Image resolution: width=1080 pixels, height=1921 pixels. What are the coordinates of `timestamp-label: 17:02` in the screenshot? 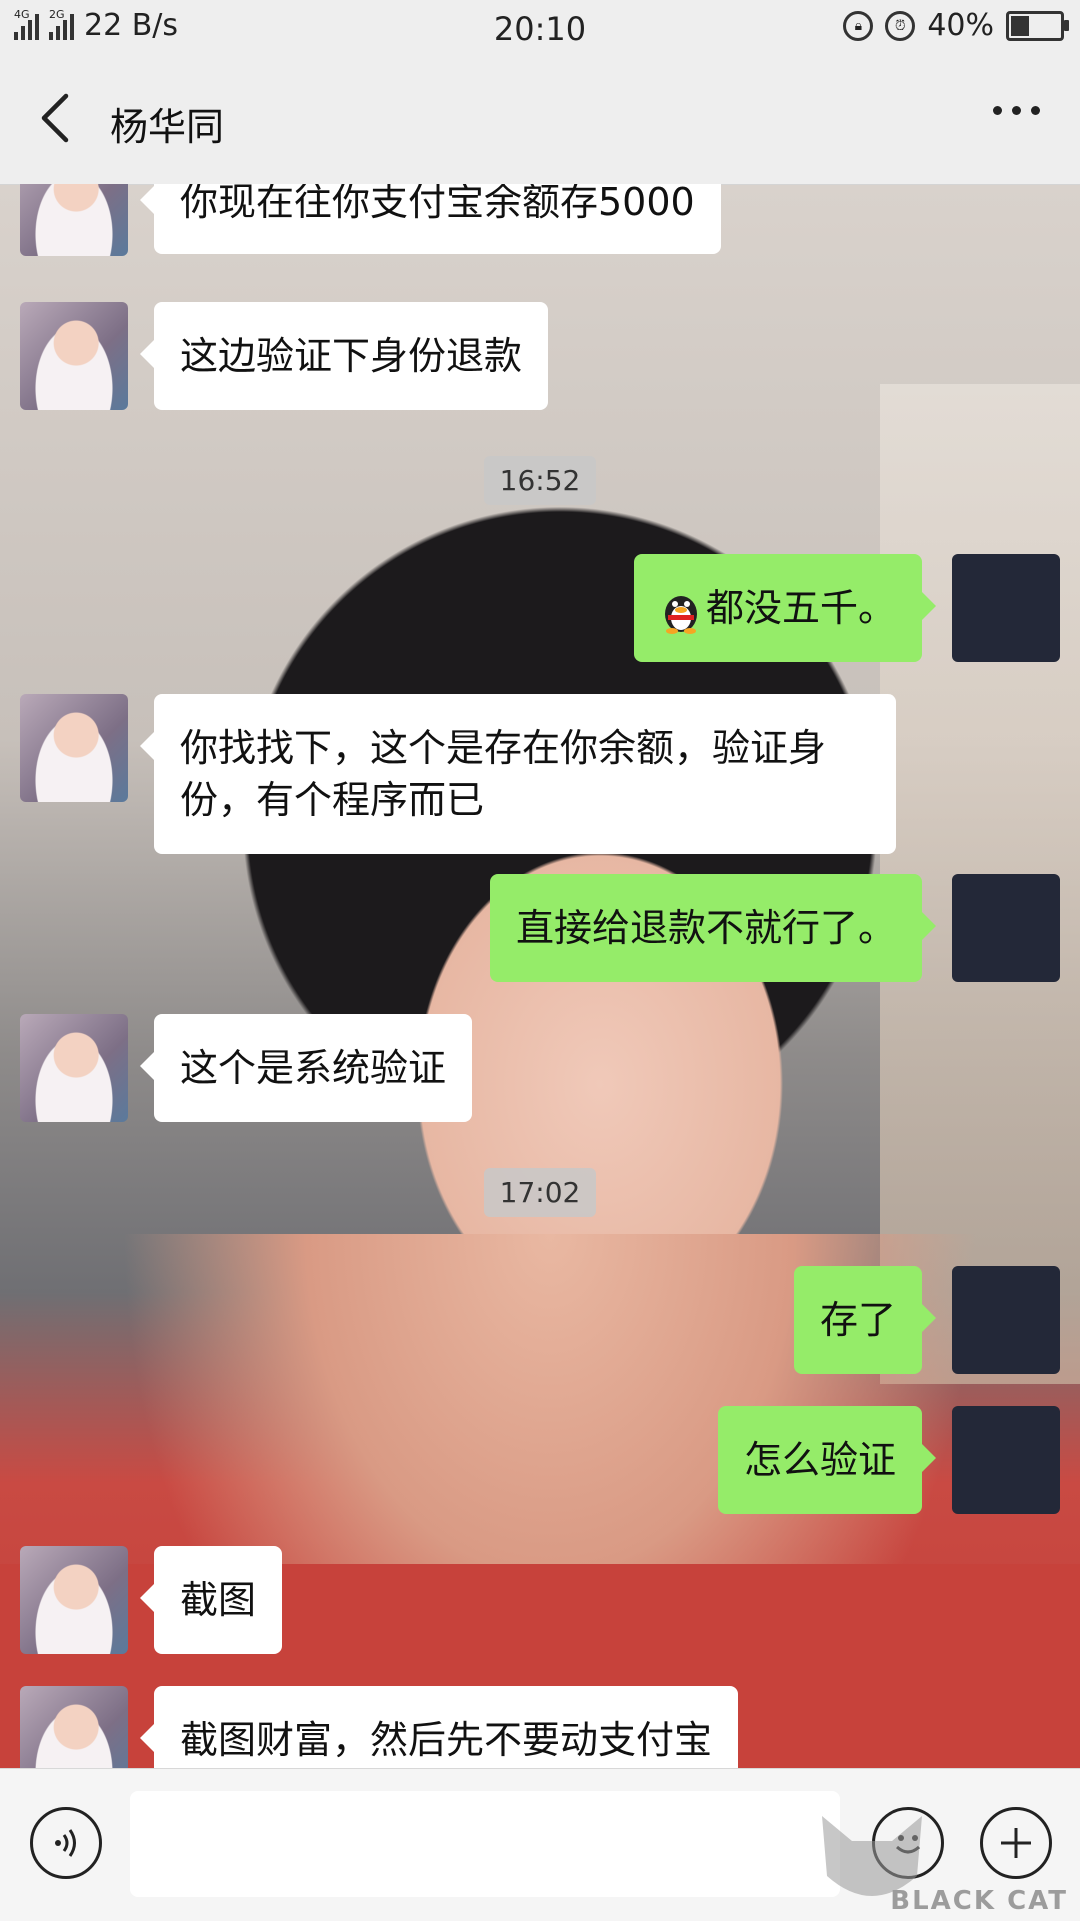 It's located at (540, 1192).